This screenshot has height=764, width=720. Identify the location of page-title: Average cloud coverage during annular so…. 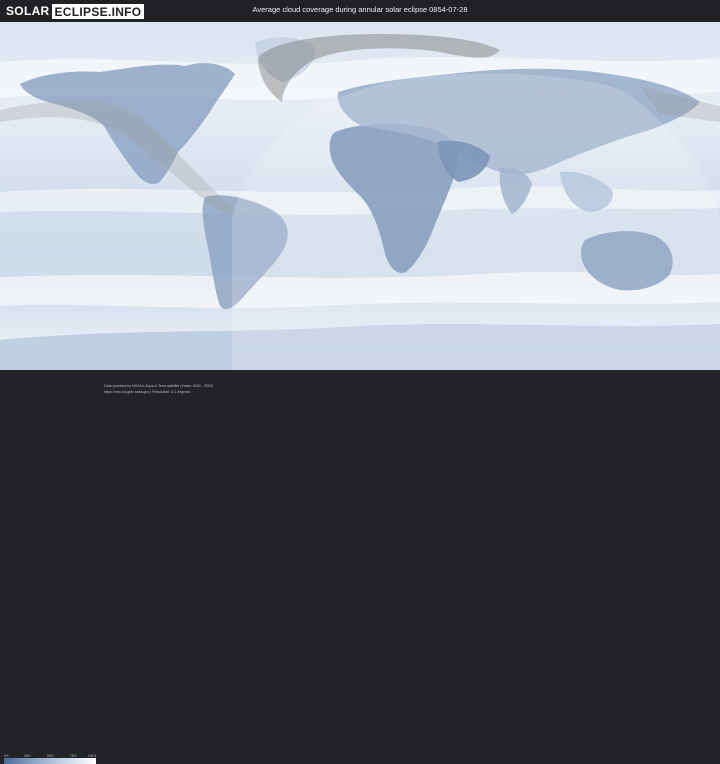
(360, 9).